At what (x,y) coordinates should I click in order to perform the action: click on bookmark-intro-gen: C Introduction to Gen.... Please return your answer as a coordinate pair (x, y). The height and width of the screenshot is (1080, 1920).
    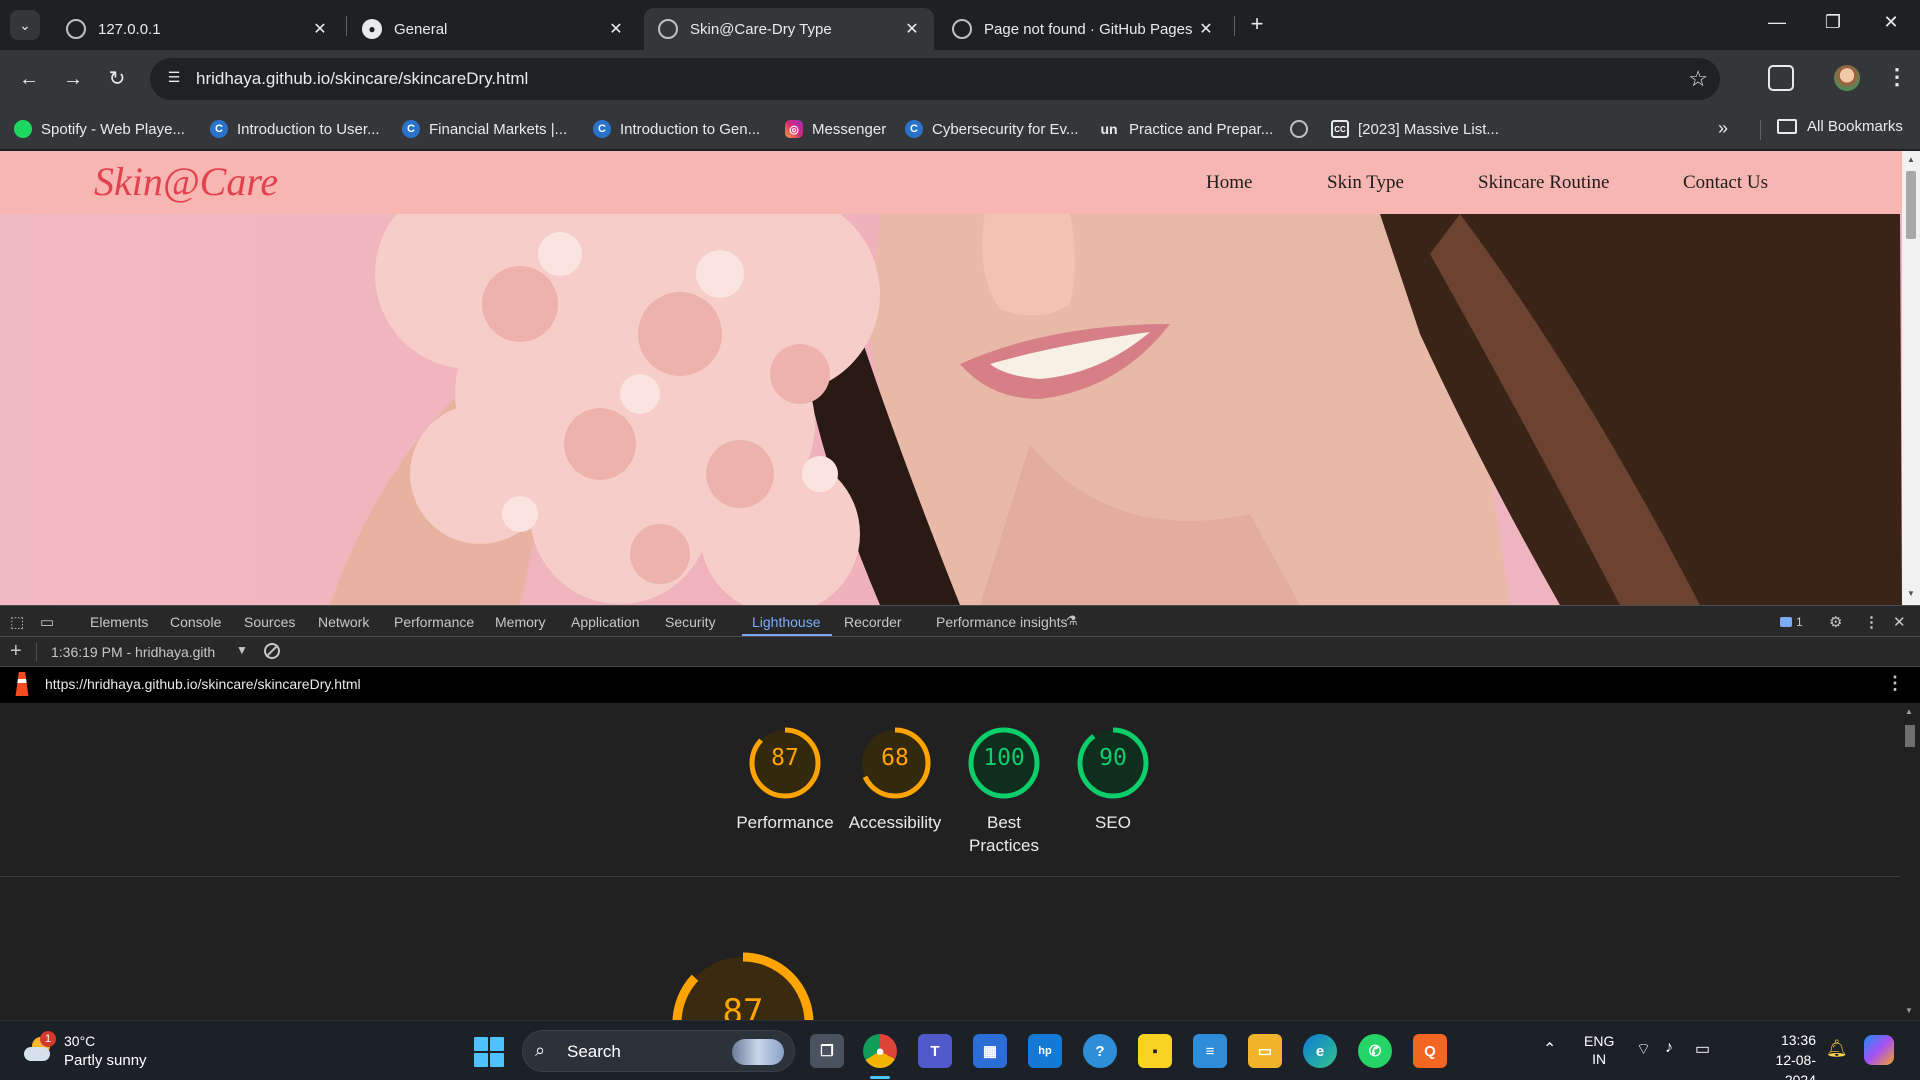
    Looking at the image, I should click on (676, 129).